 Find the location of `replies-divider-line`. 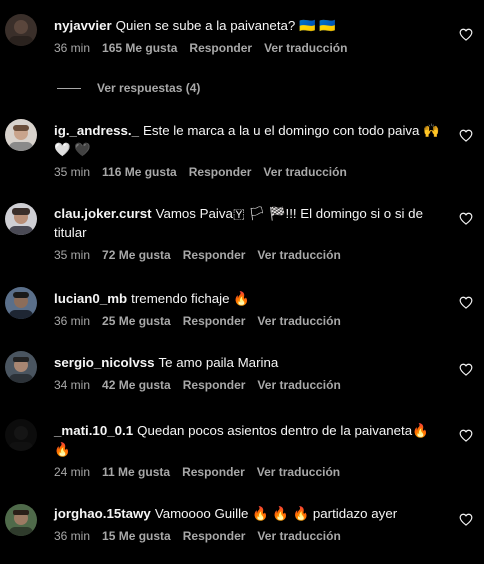

replies-divider-line is located at coordinates (69, 89).